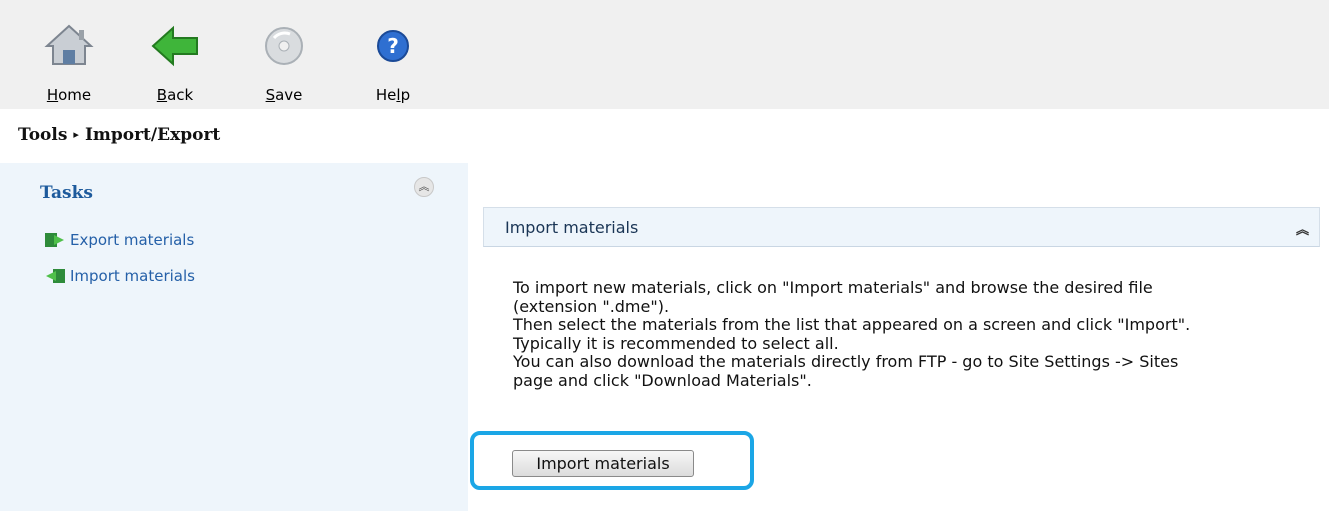 The width and height of the screenshot is (1329, 511). What do you see at coordinates (591, 306) in the screenshot?
I see `description-line: (extension ".dme").` at bounding box center [591, 306].